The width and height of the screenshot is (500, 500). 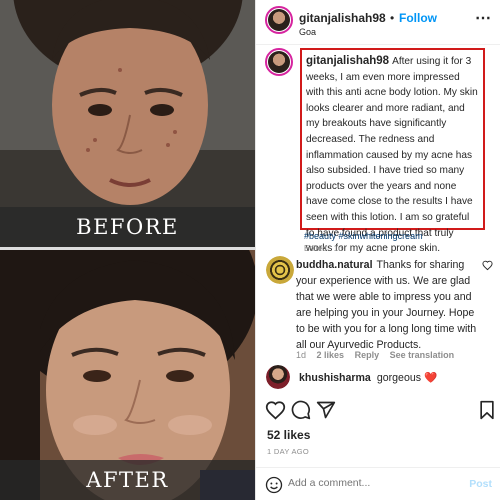 I want to click on comment-time: 1d, so click(x=301, y=355).